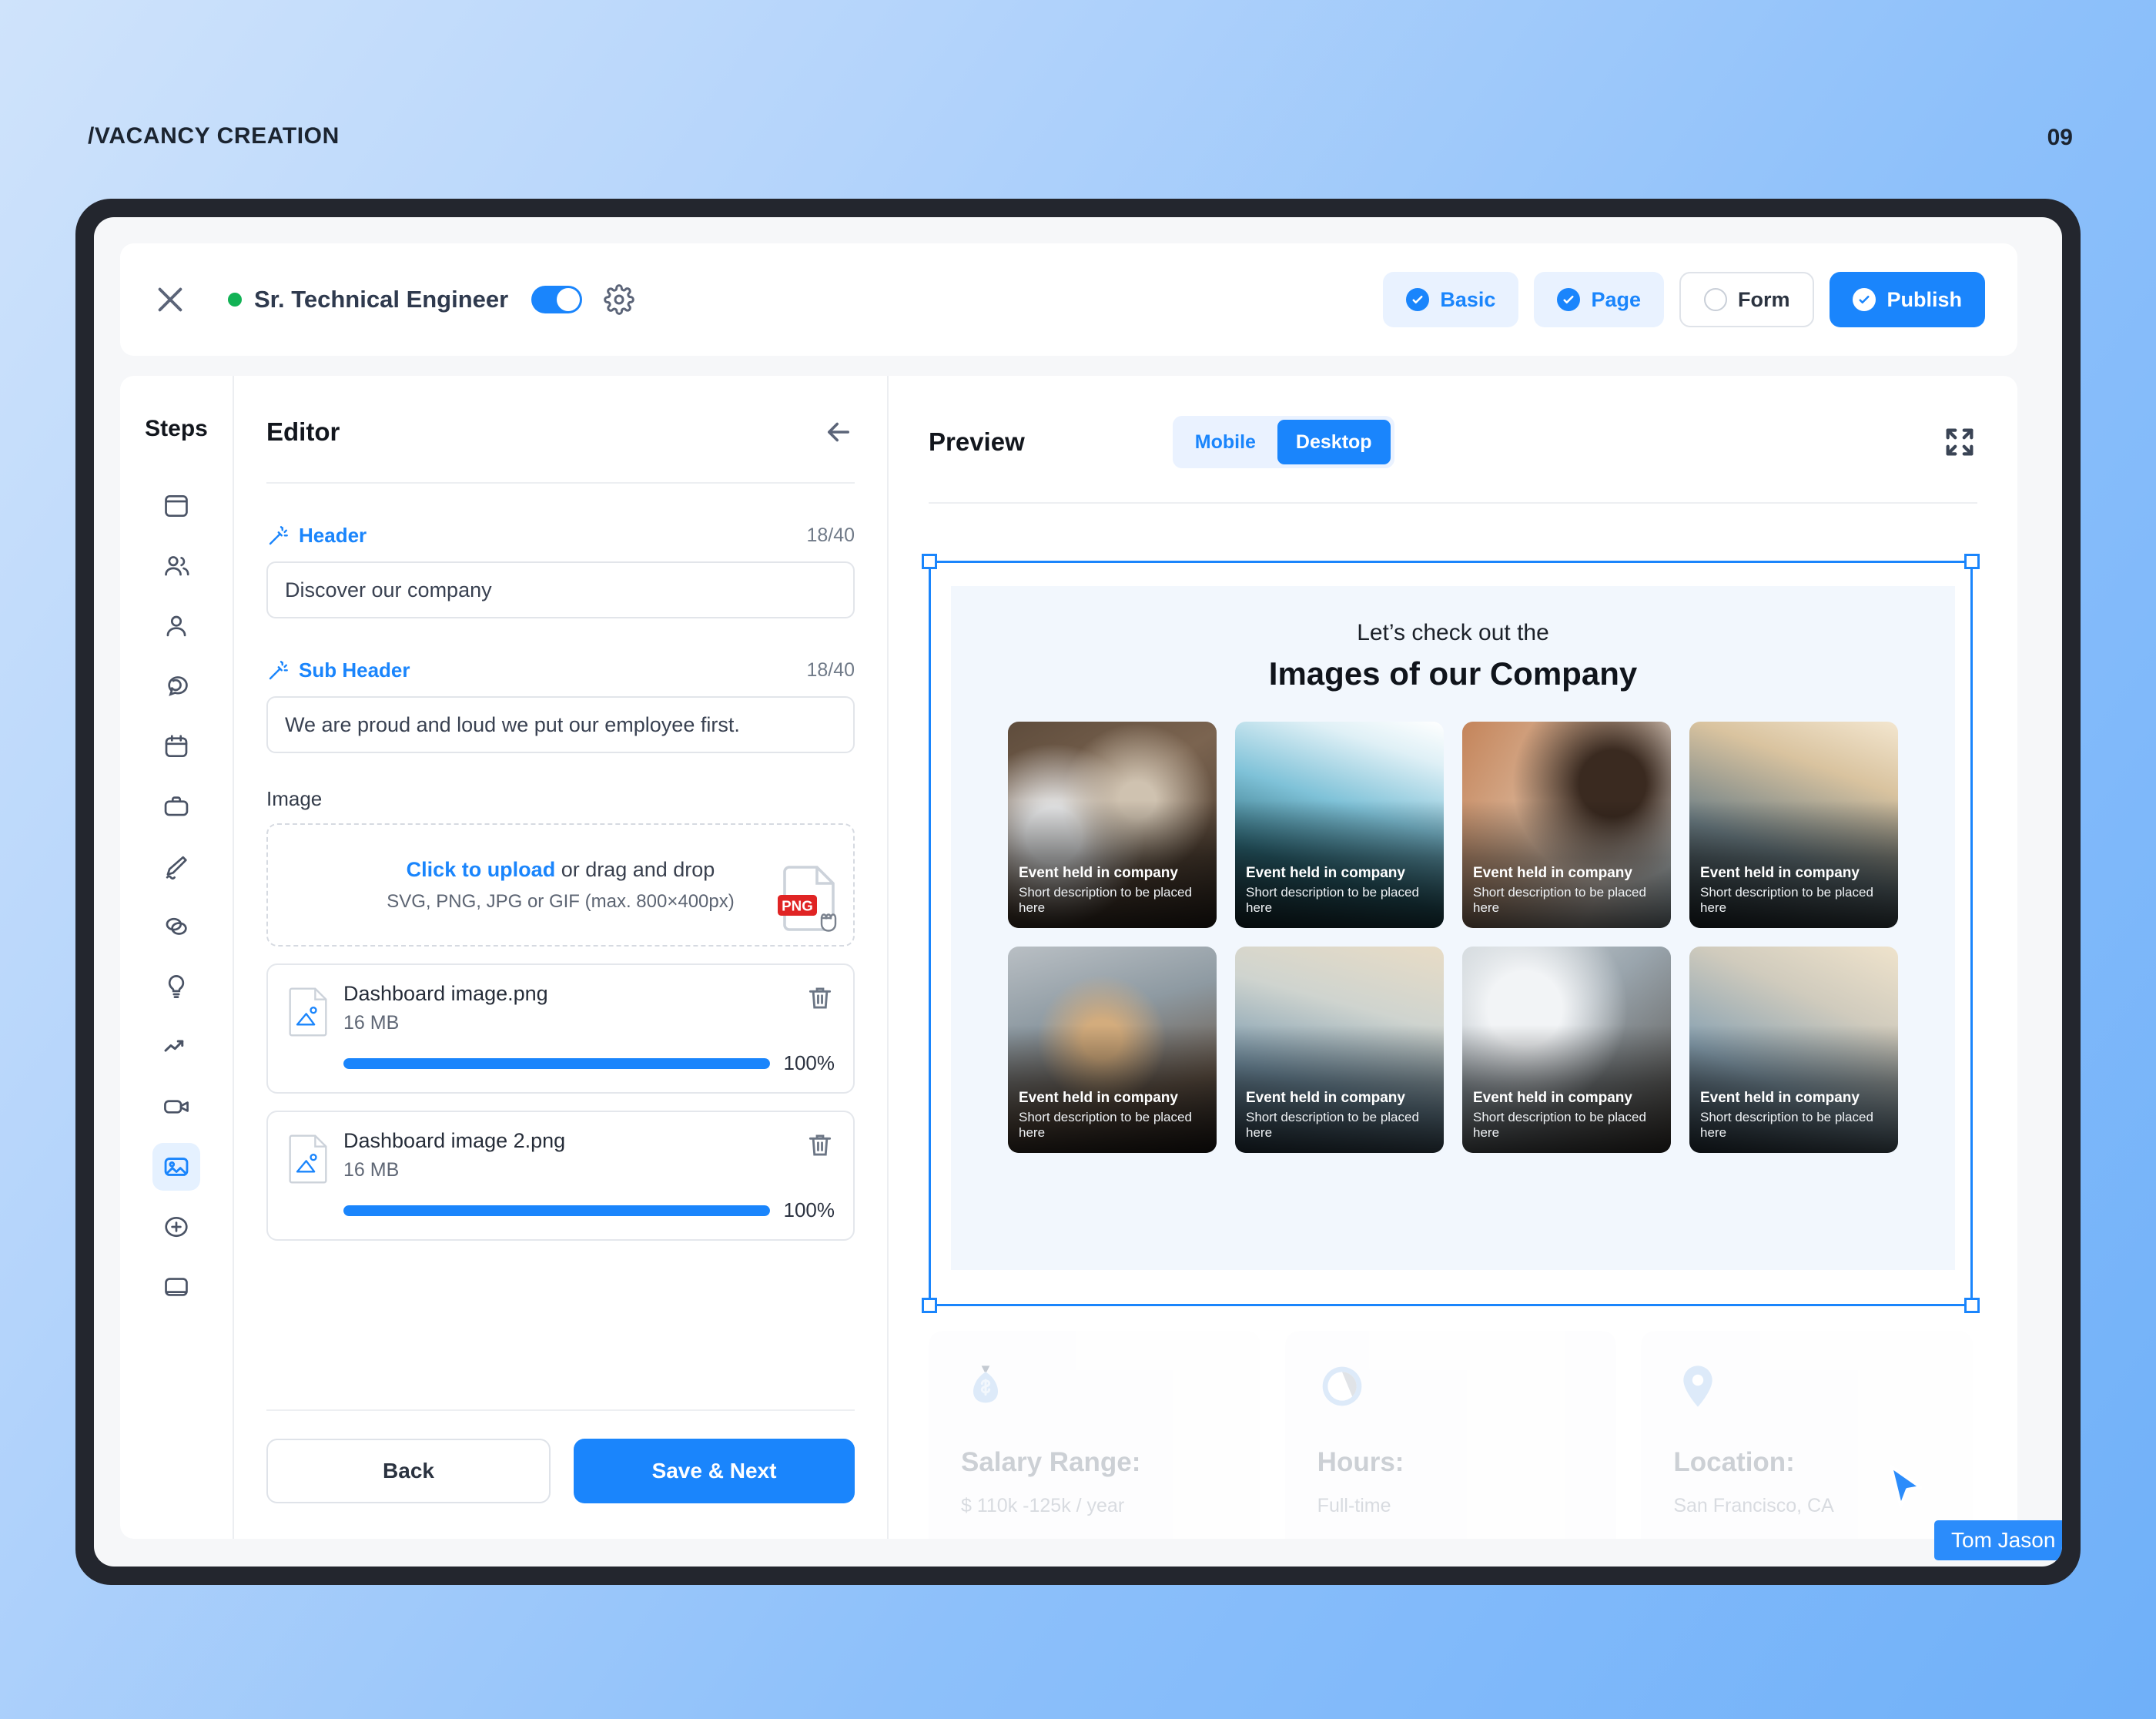  Describe the element at coordinates (176, 626) in the screenshot. I see `sidebar-item-user` at that location.